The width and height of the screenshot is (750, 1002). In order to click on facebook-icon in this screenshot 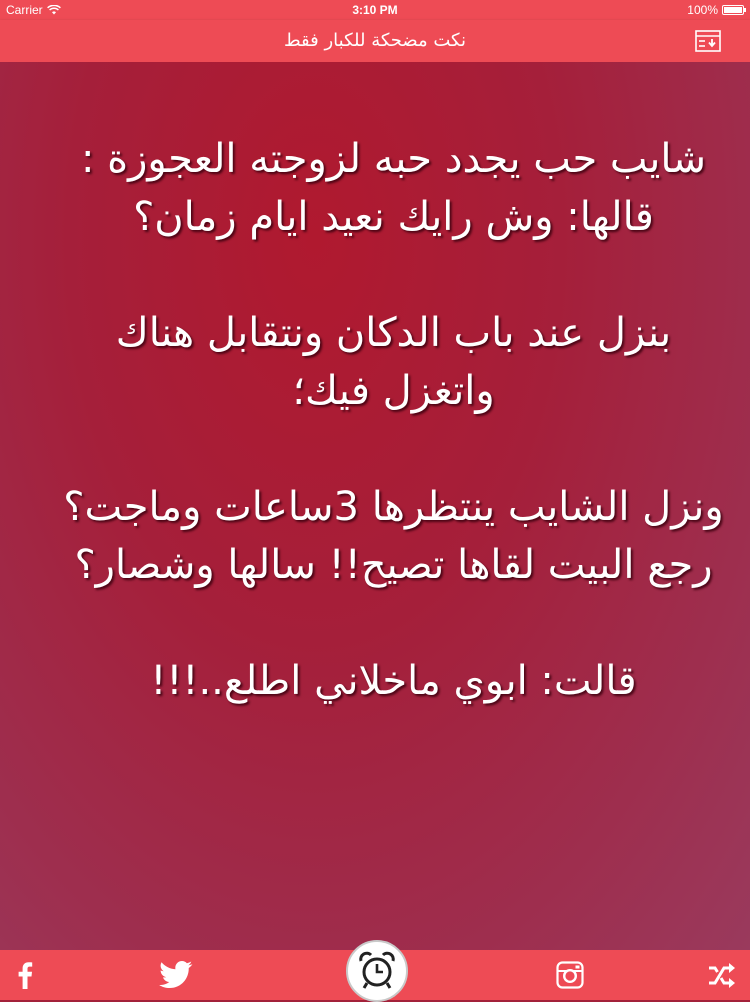, I will do `click(25, 975)`.